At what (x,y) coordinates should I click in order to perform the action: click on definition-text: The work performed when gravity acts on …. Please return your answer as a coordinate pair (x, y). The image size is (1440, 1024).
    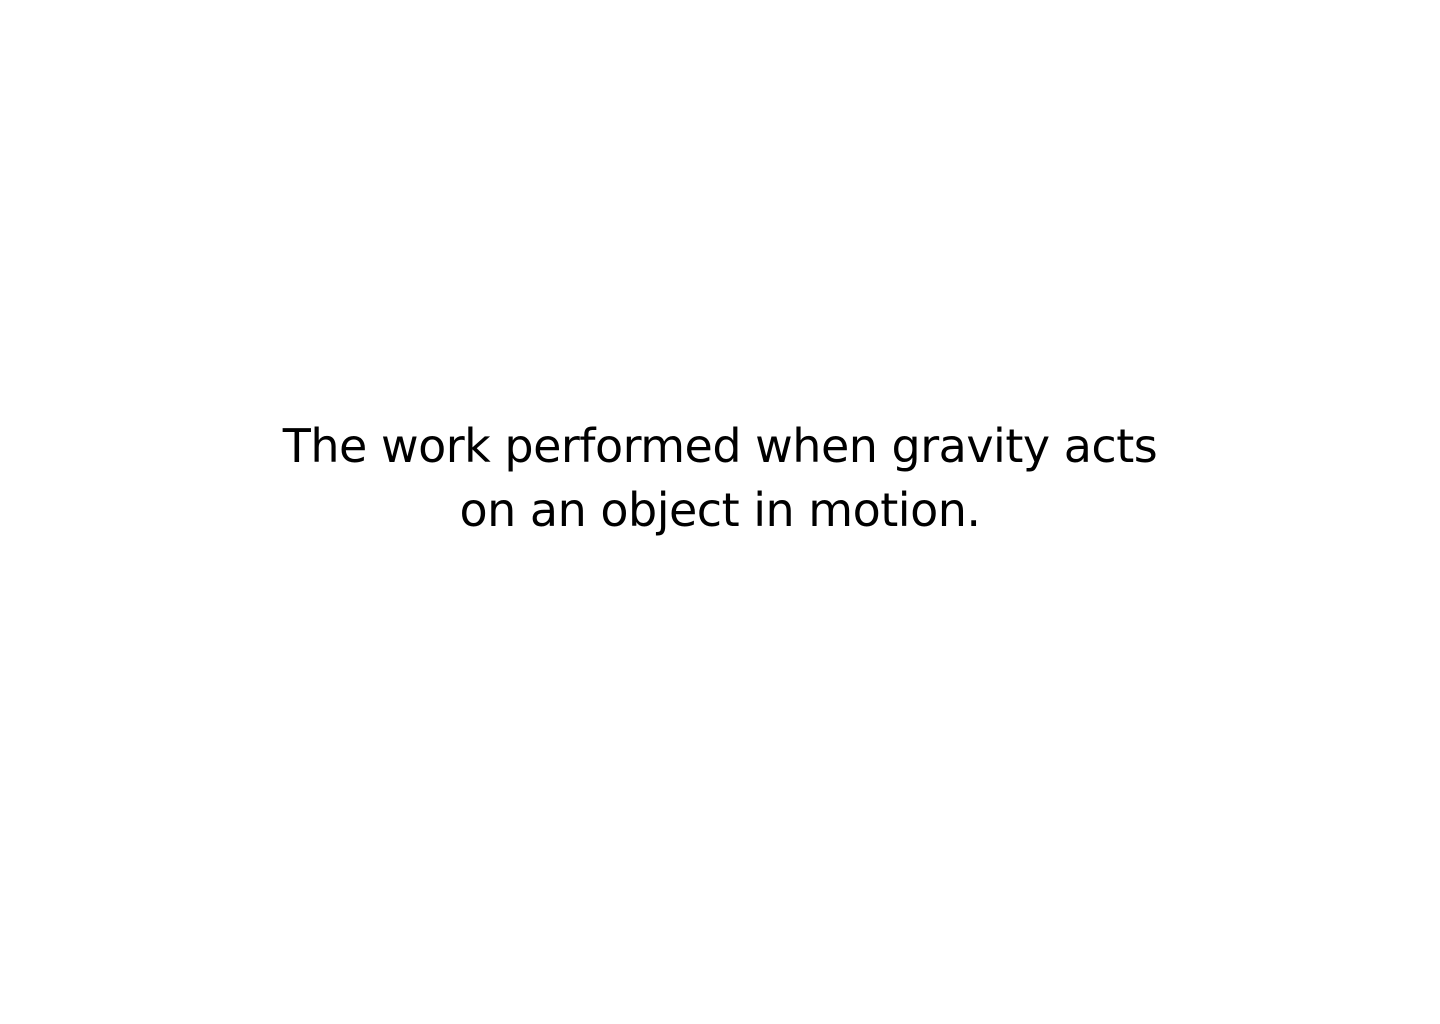
    Looking at the image, I should click on (720, 478).